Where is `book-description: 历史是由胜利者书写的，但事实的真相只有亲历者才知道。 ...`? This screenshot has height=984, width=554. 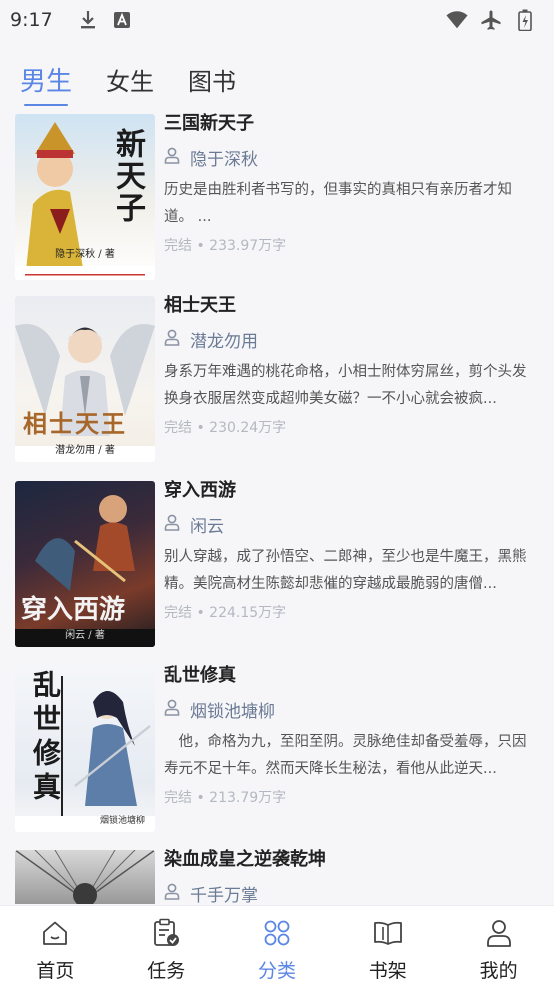
book-description: 历史是由胜利者书写的，但事实的真相只有亲历者才知道。 ... is located at coordinates (338, 203).